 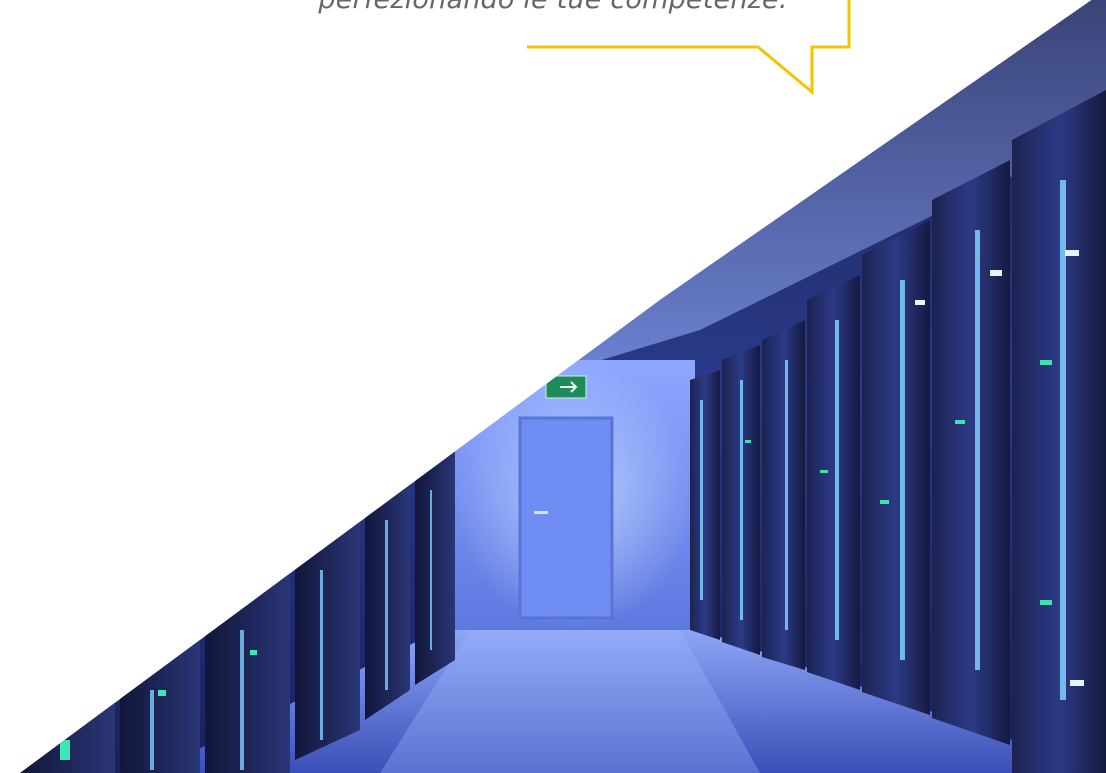 I want to click on quote-text: perfezionando le tue competenze., so click(x=553, y=9).